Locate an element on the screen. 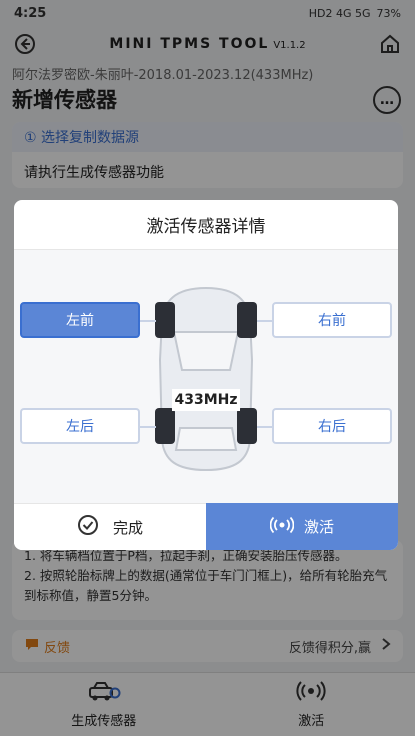 The image size is (415, 736). tire-rear-left-button: 左后 is located at coordinates (80, 426).